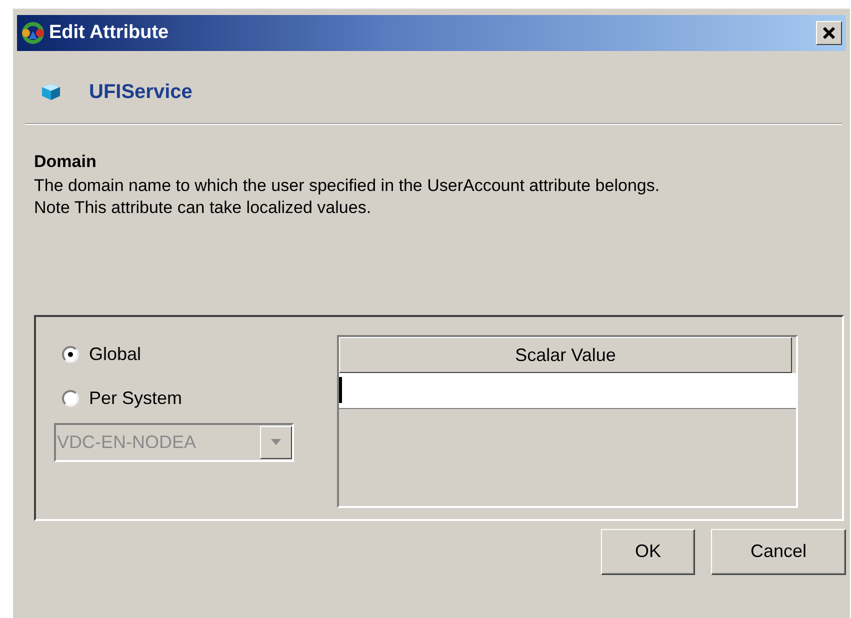 This screenshot has height=618, width=851. What do you see at coordinates (51, 92) in the screenshot?
I see `cube-icon` at bounding box center [51, 92].